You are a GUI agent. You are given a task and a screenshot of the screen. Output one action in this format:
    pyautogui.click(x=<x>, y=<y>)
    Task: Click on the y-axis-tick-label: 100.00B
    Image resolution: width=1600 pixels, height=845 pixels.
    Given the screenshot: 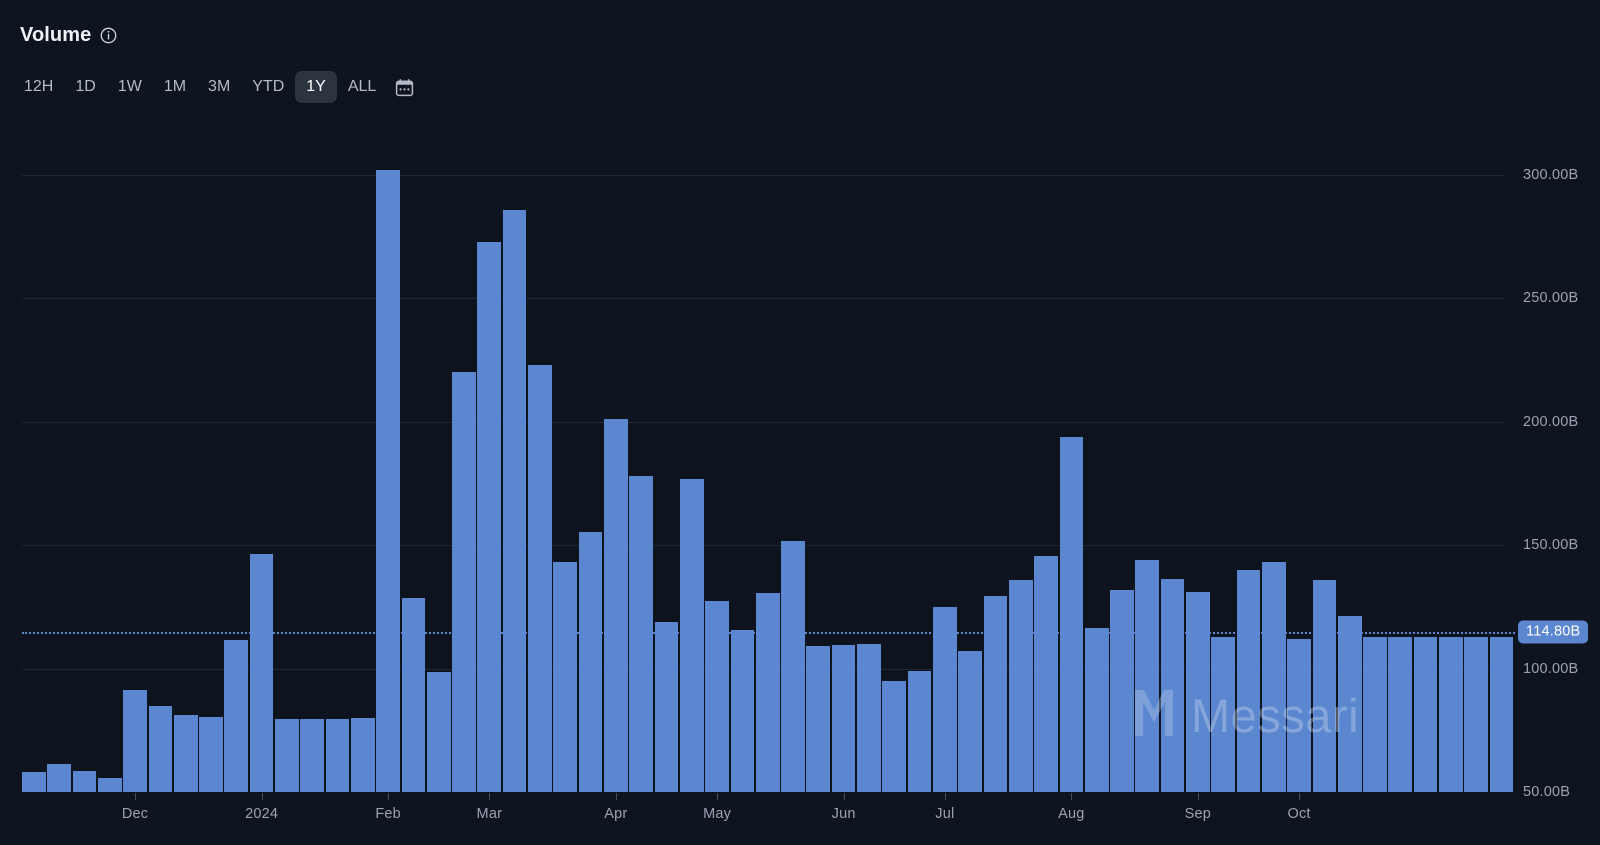 What is the action you would take?
    pyautogui.click(x=1551, y=668)
    